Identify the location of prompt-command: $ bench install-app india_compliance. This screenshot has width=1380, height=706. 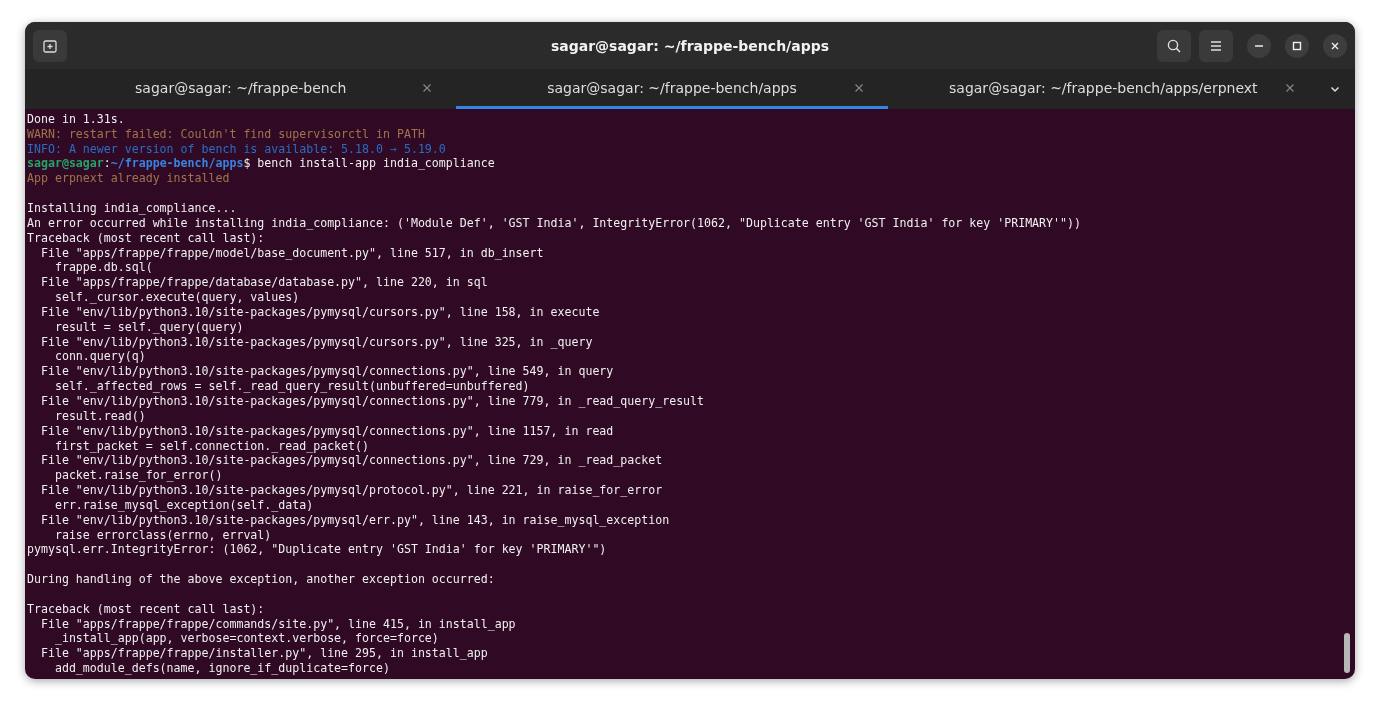
(369, 163).